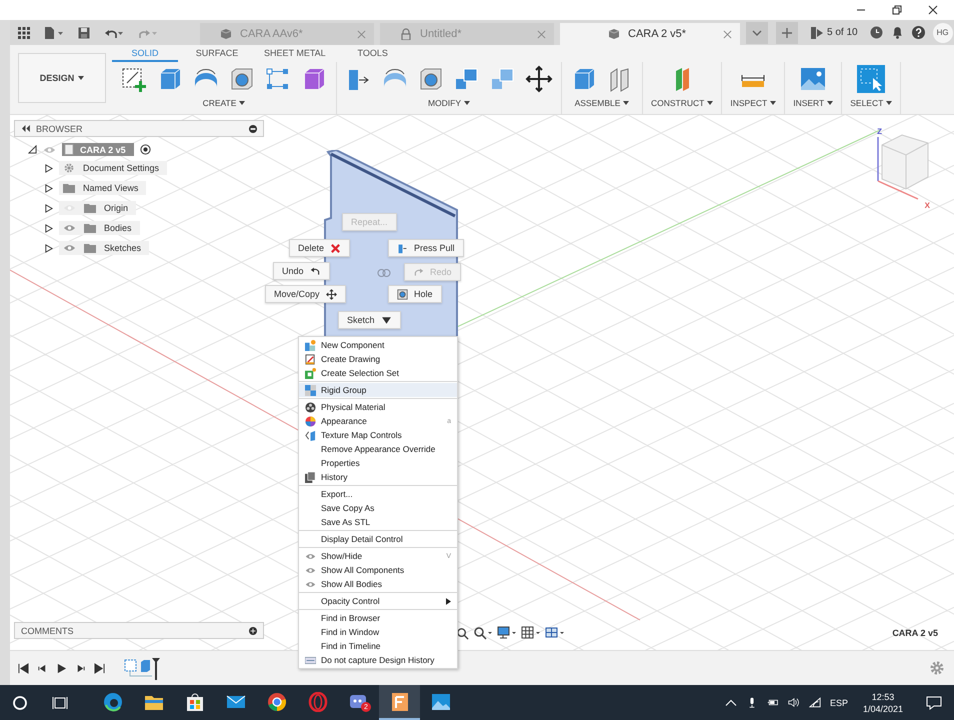 This screenshot has height=720, width=954. Describe the element at coordinates (378, 618) in the screenshot. I see `menu-item: Find in Browser` at that location.